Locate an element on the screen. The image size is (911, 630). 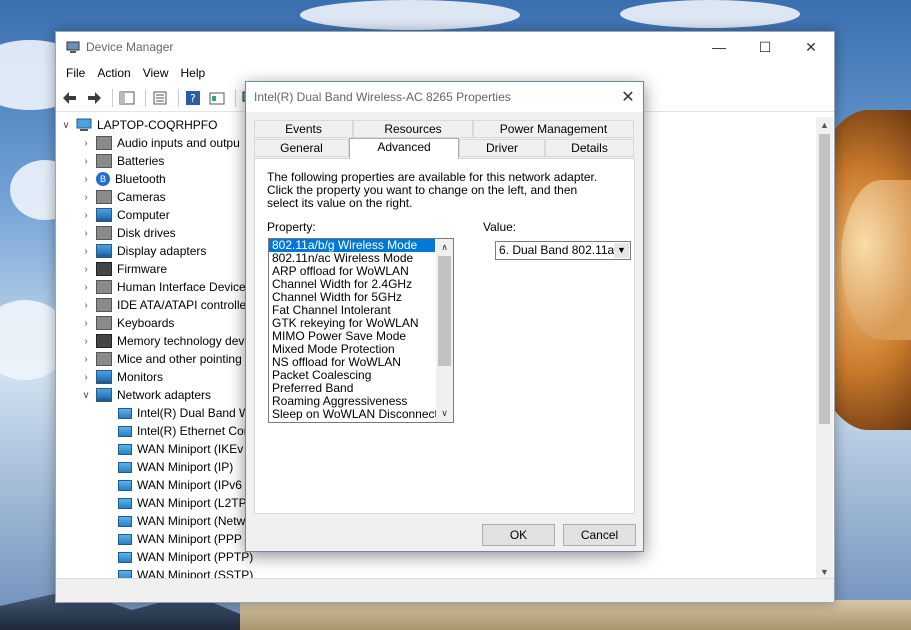
tree-category: › Disk drives is located at coordinates (128, 233).